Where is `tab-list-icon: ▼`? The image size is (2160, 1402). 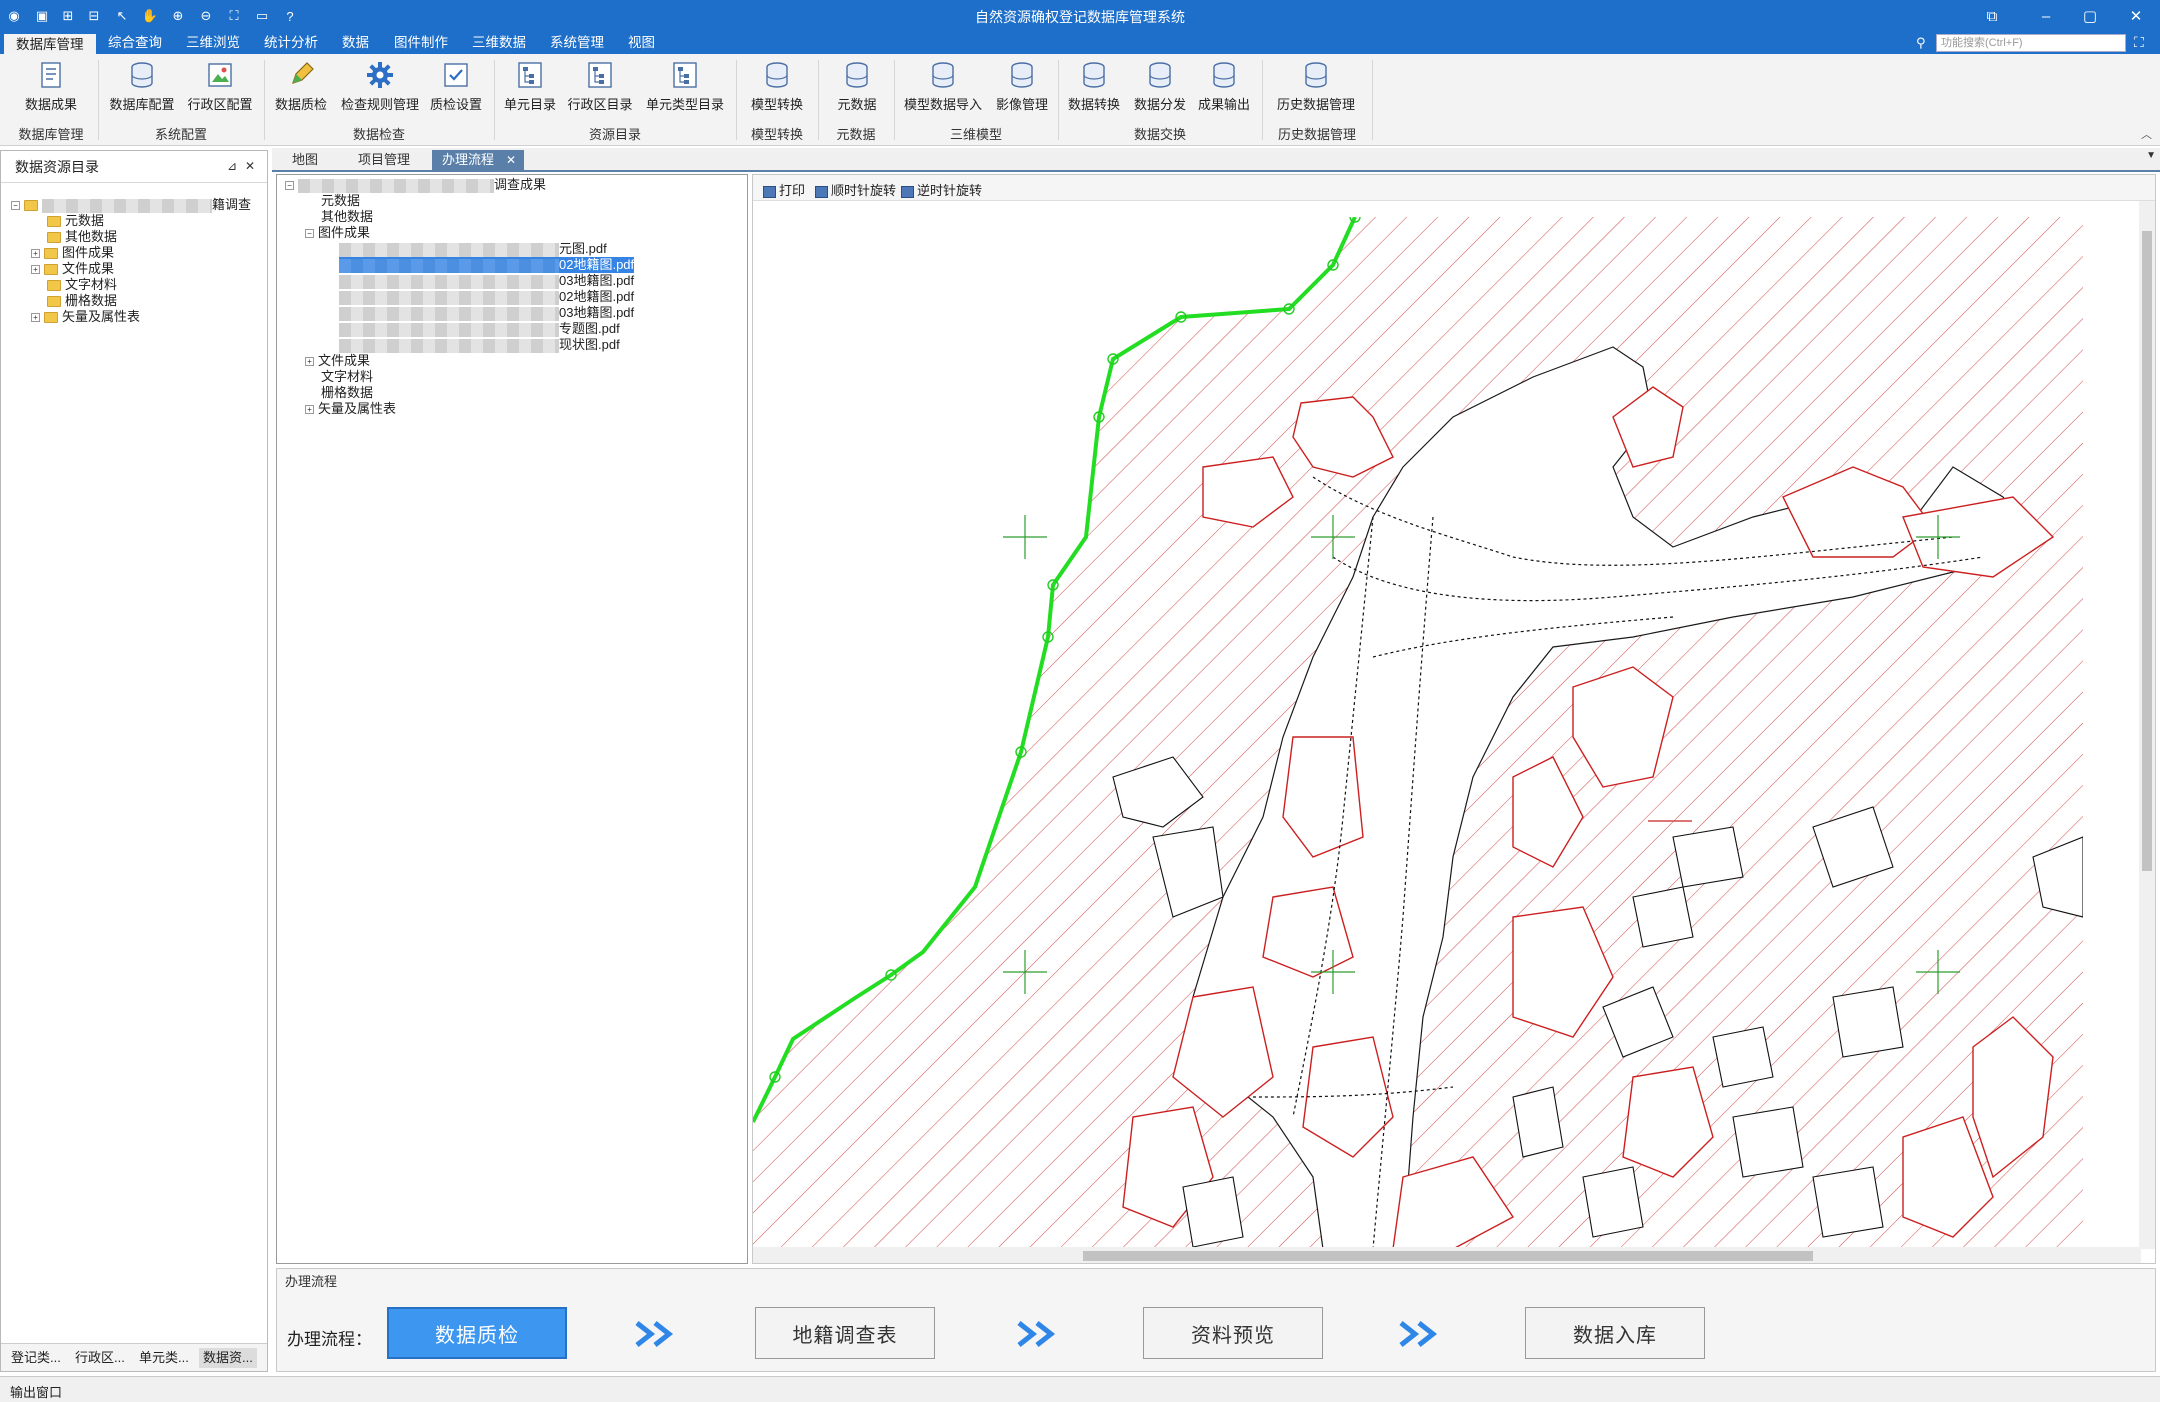
tab-list-icon: ▼ is located at coordinates (2151, 155).